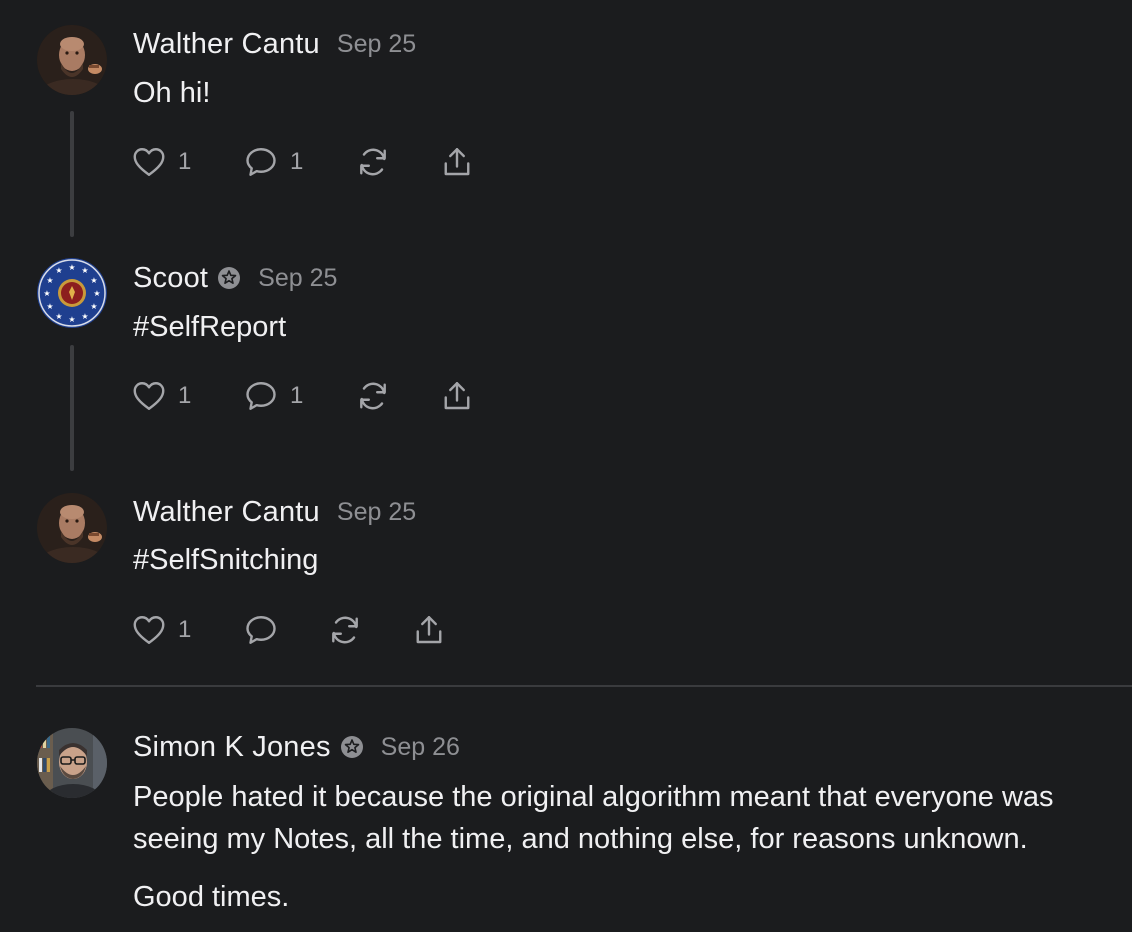 The image size is (1132, 932). What do you see at coordinates (72, 293) in the screenshot?
I see `avatar-scoot: ★ ★ ★ ★ ★ ★ ★ ★ ★ ★ ★ ★` at bounding box center [72, 293].